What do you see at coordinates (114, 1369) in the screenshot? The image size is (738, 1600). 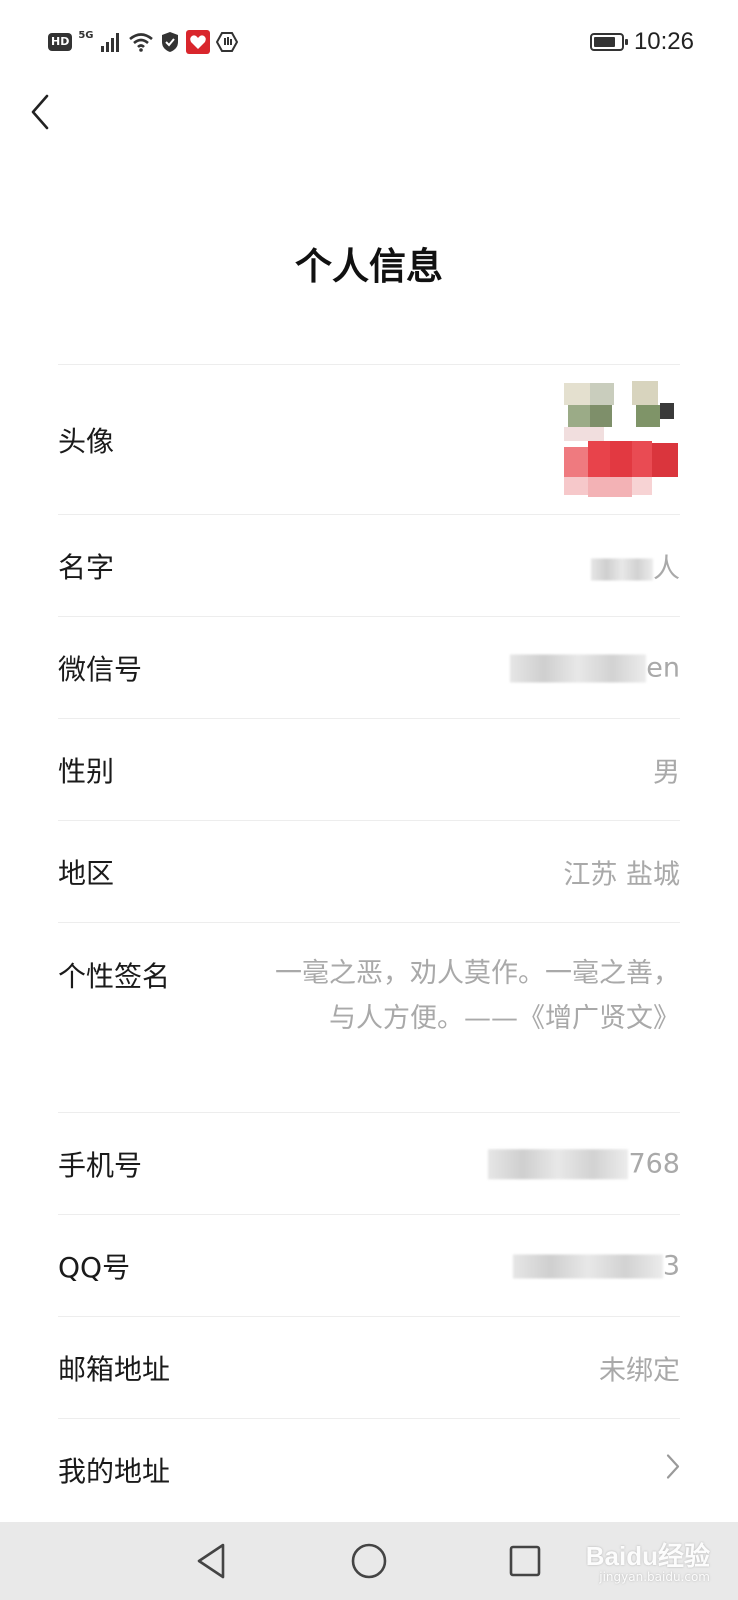 I see `row-label-email: 邮箱地址` at bounding box center [114, 1369].